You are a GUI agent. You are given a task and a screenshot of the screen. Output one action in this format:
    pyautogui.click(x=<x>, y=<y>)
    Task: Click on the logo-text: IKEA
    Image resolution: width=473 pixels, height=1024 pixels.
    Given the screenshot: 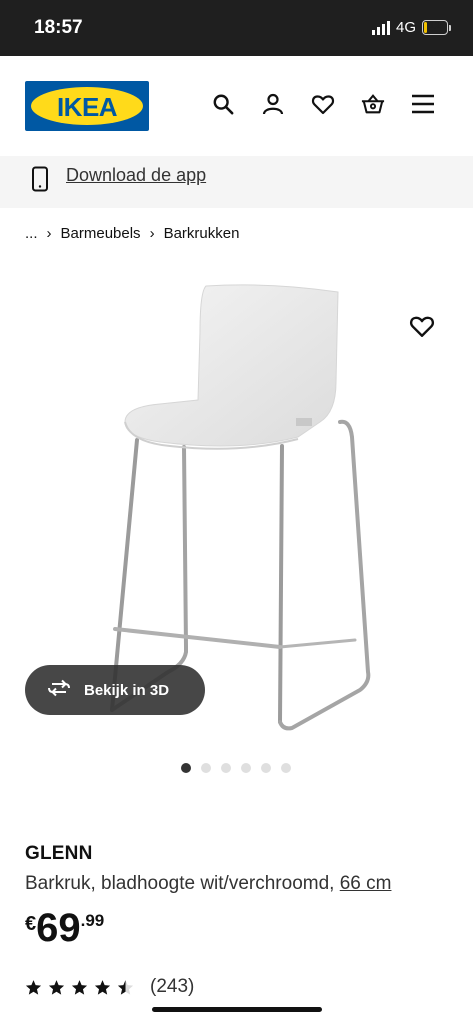 What is the action you would take?
    pyautogui.click(x=87, y=107)
    